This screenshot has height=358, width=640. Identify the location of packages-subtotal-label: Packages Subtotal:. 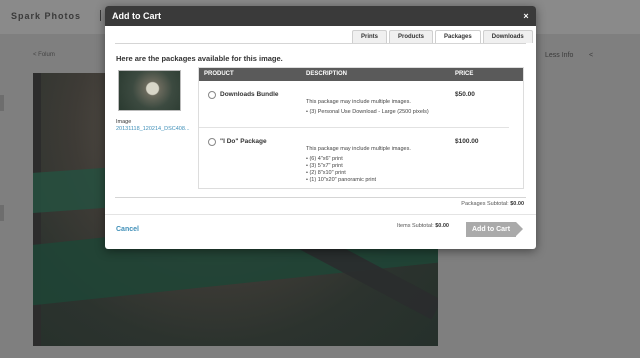
(485, 204).